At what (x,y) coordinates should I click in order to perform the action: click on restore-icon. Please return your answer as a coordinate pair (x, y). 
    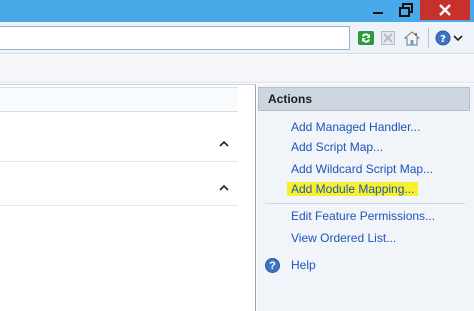
    Looking at the image, I should click on (406, 10).